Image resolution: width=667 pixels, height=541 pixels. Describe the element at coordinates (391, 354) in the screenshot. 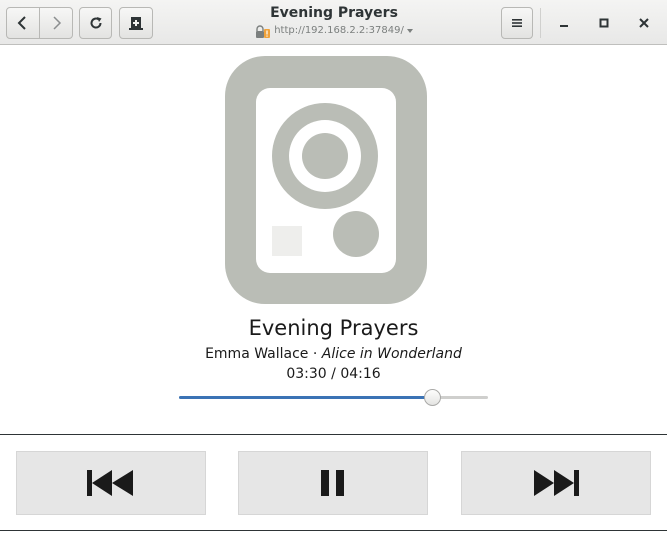

I see `album-name: Alice in Wonderland` at that location.